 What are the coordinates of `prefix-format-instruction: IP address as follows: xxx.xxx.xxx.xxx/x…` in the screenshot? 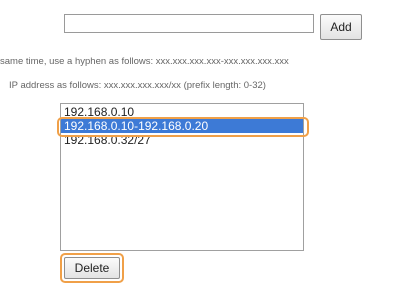 It's located at (137, 85).